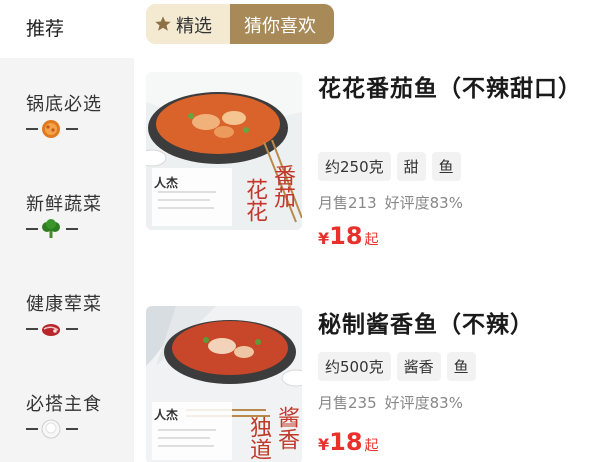  I want to click on product-tag: 甜, so click(411, 166).